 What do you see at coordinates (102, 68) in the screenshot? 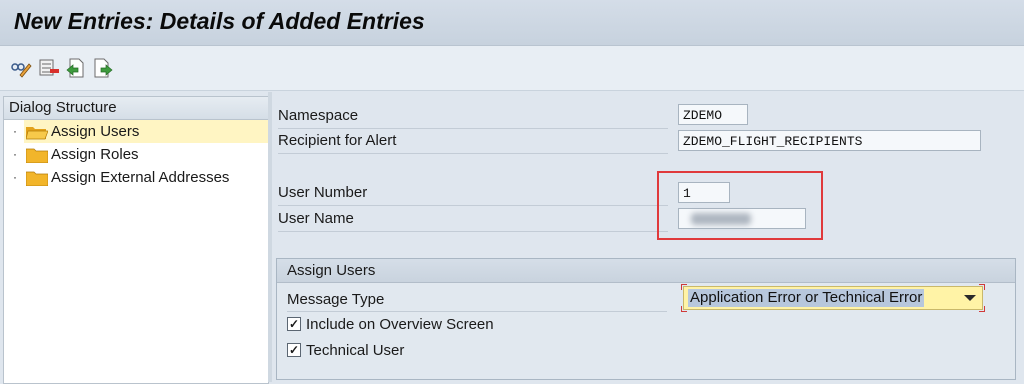
I see `next-entry-icon` at bounding box center [102, 68].